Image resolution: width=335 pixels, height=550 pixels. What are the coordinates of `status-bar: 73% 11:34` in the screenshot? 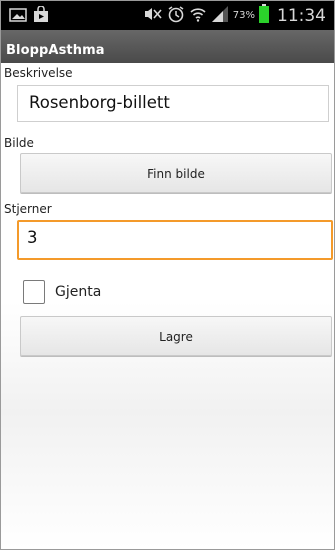 It's located at (167, 15).